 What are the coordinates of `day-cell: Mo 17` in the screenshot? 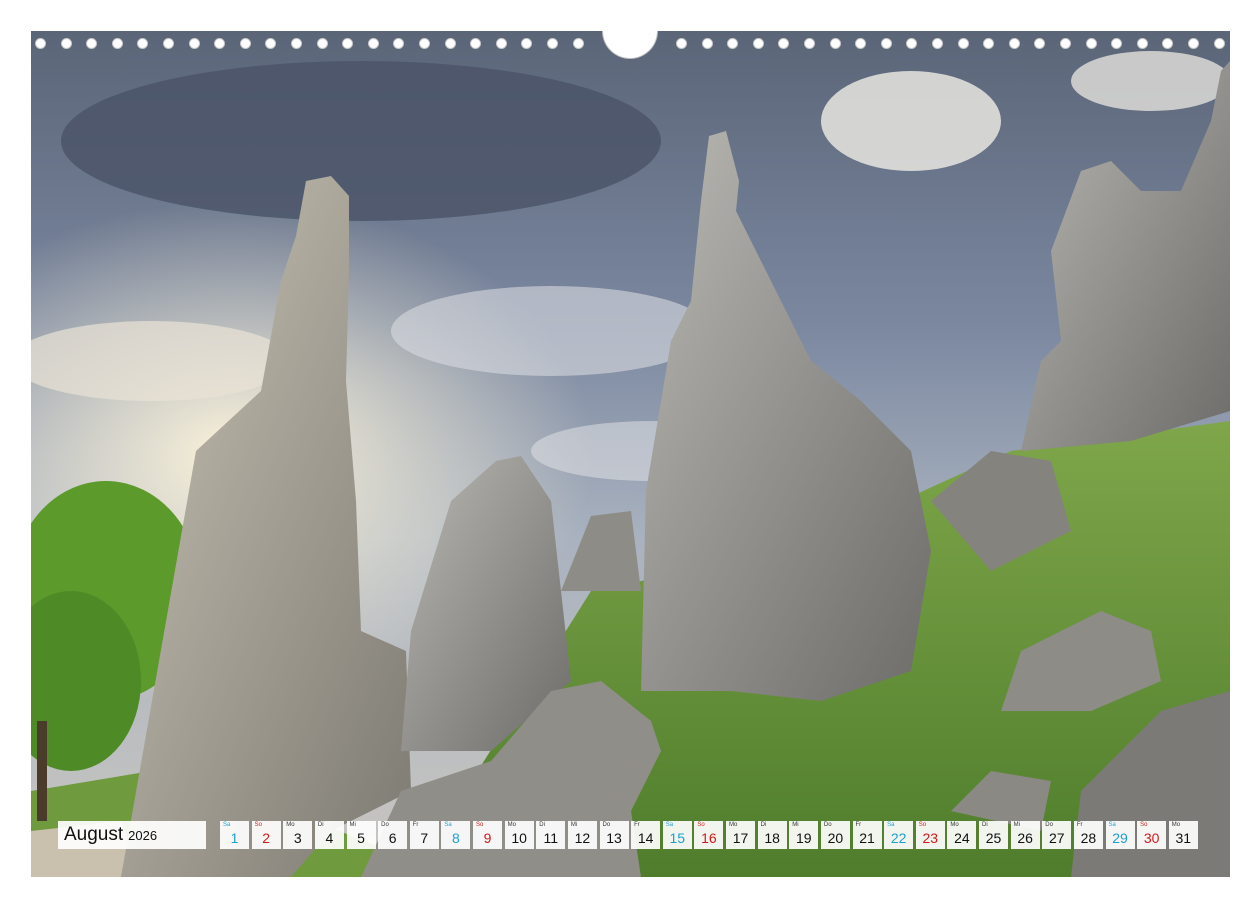 It's located at (740, 835).